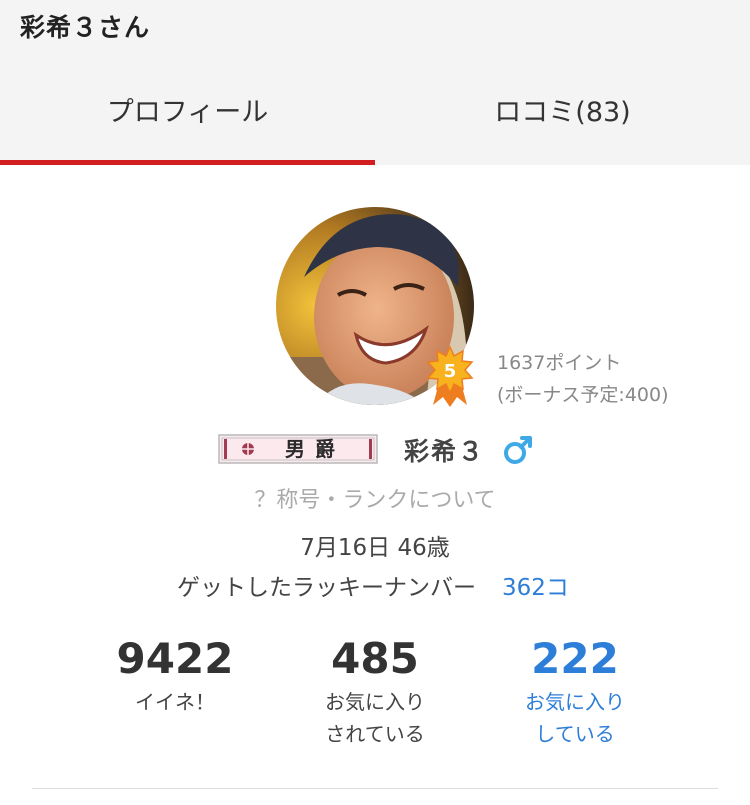  I want to click on points-block: 1637ポイント (ボーナス予定:400), so click(583, 379).